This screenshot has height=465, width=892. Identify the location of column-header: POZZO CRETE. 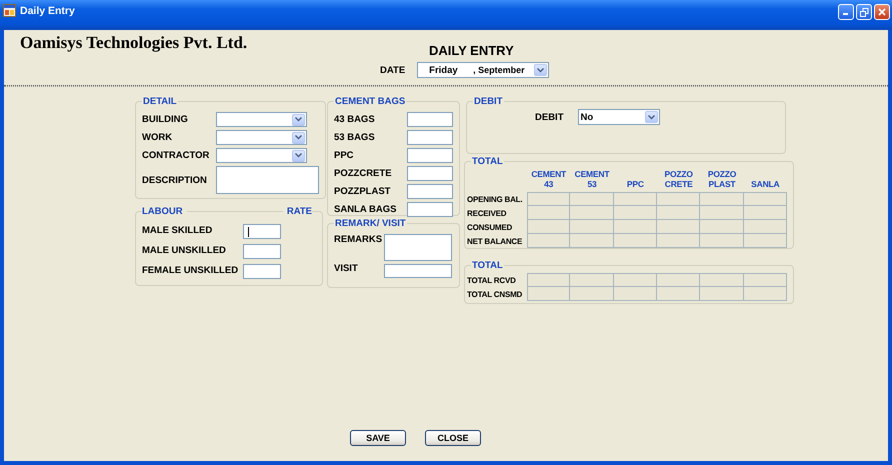
(679, 180).